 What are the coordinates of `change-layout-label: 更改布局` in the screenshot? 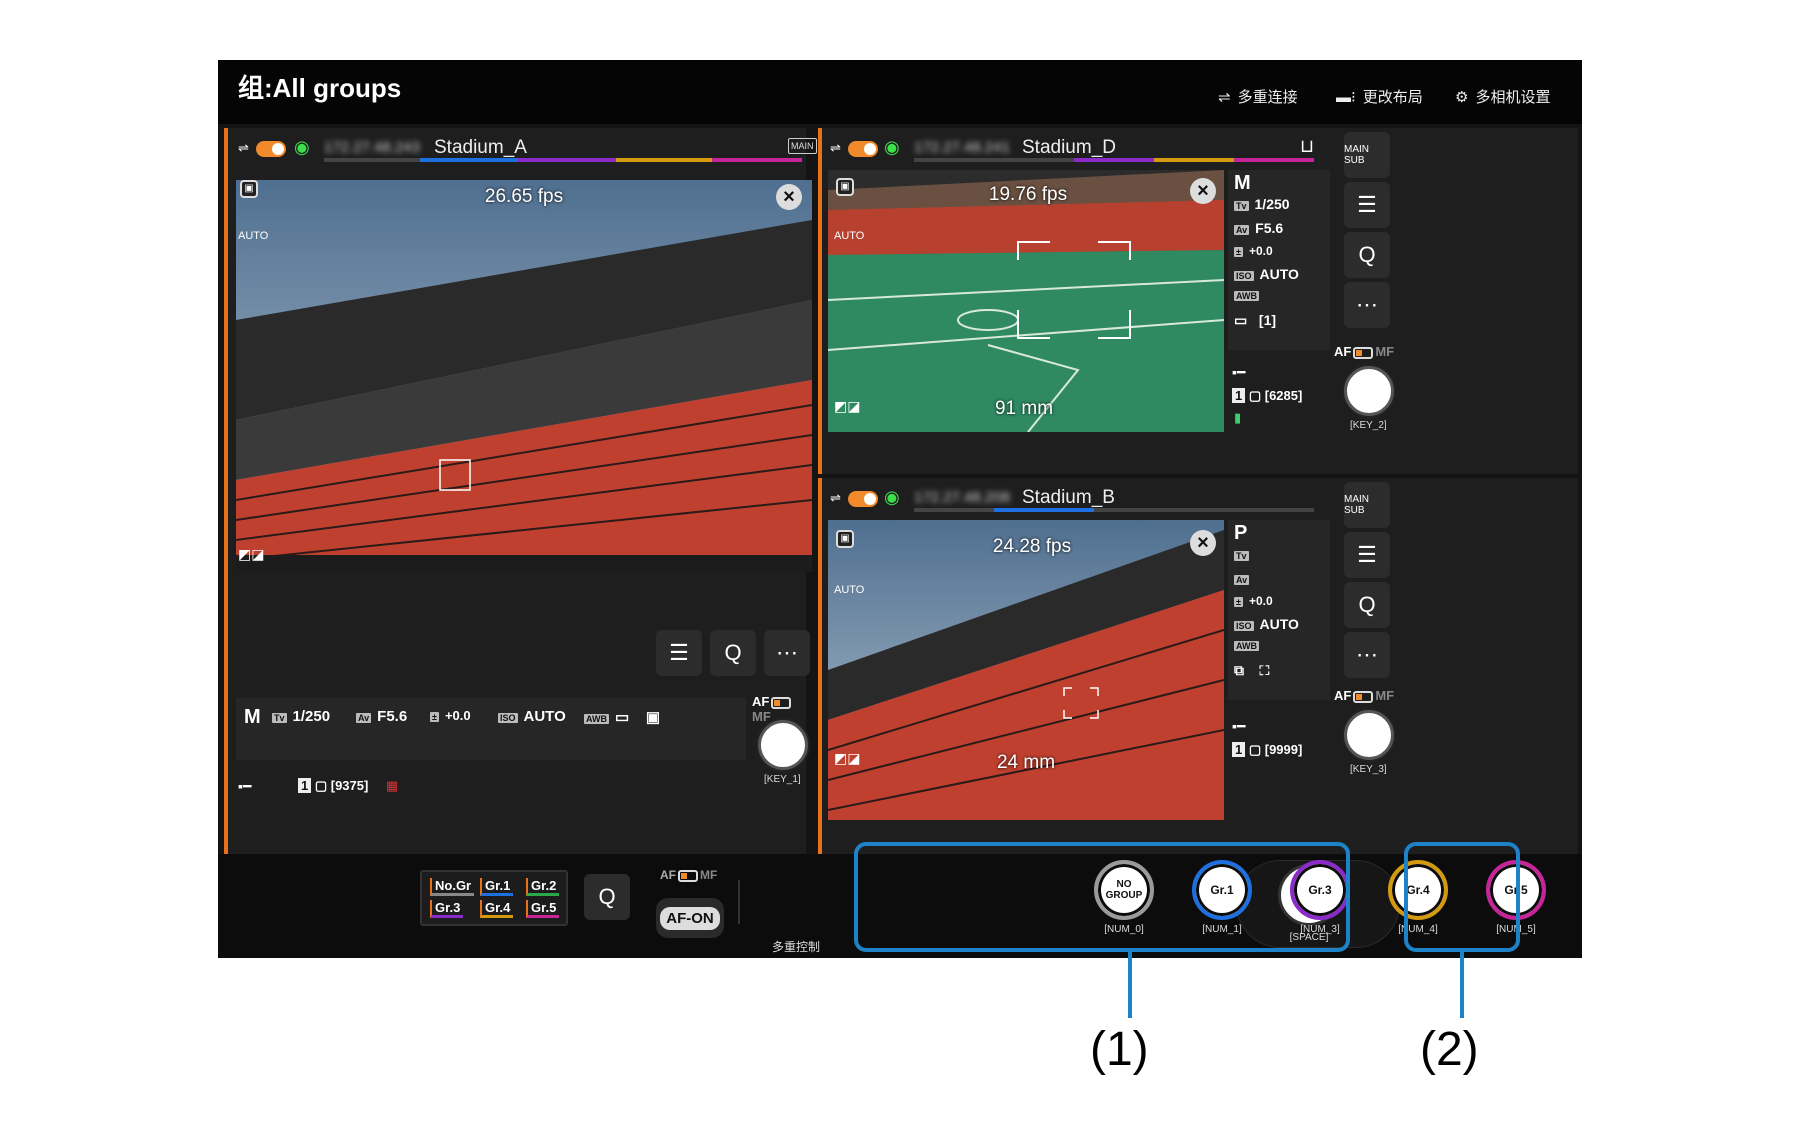 It's located at (1392, 97).